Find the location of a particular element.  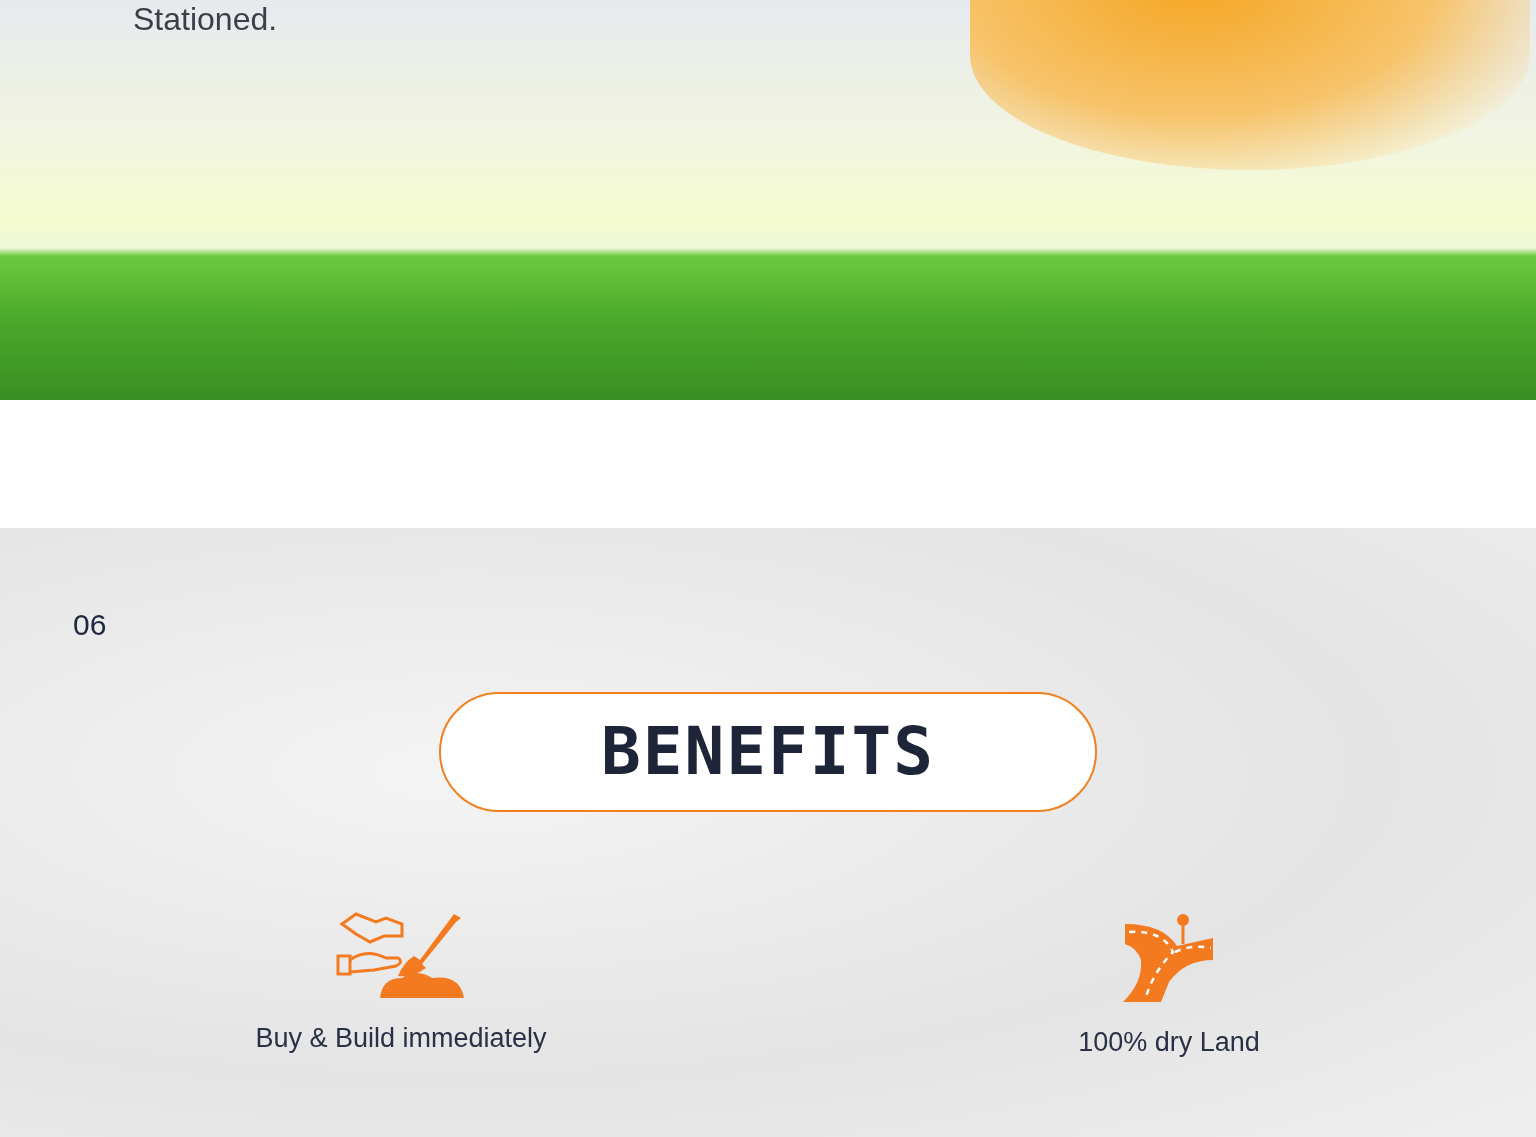

section-number: 06 is located at coordinates (90, 623).